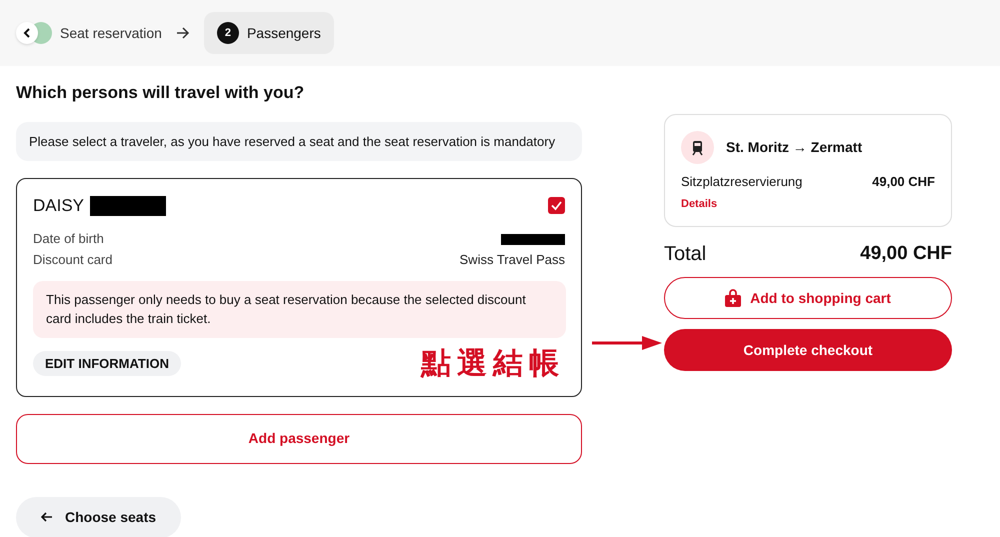 Image resolution: width=1000 pixels, height=537 pixels. Describe the element at coordinates (493, 364) in the screenshot. I see `annotation-text: 點選結帳` at that location.